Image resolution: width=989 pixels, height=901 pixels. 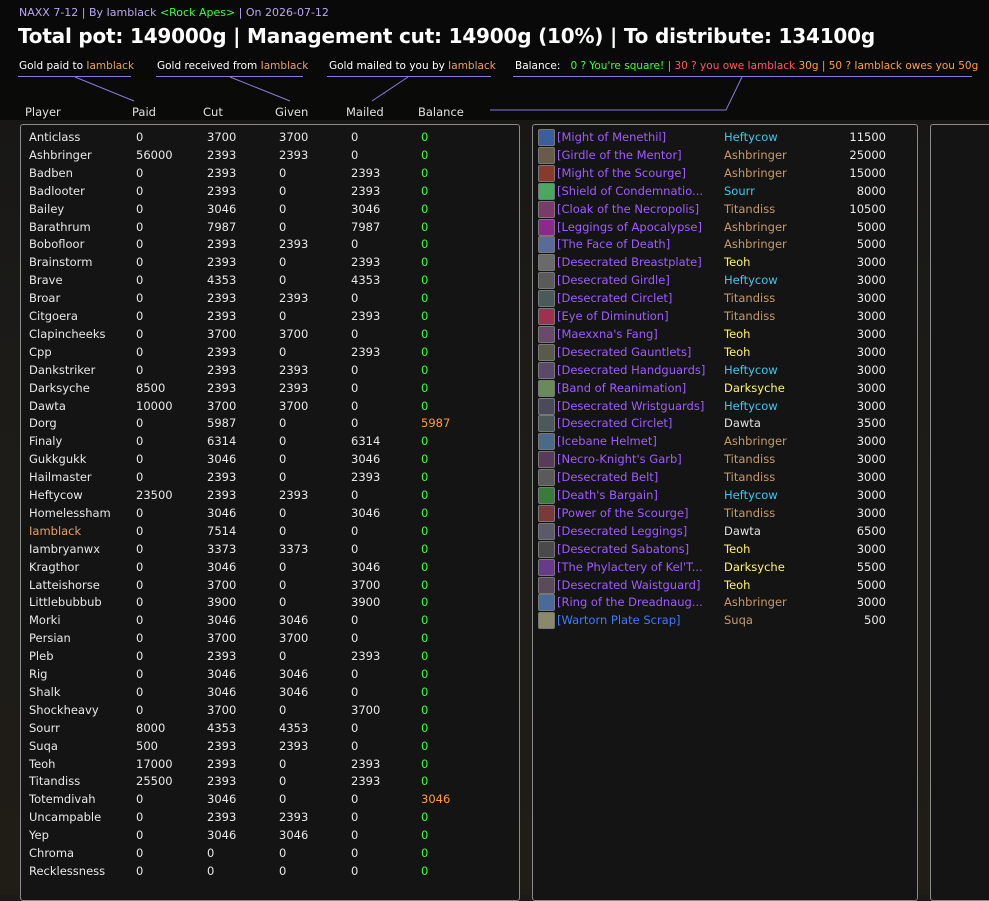 I want to click on player-row: Yep 0 3046 3046 0 0, so click(x=270, y=835).